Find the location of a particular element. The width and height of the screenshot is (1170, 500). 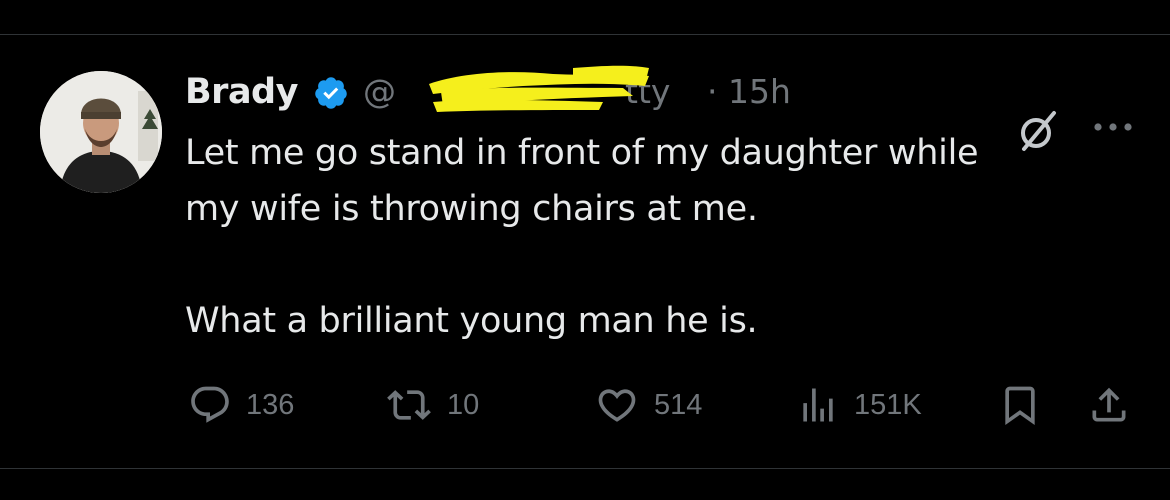

timestamp: · 15h is located at coordinates (749, 92).